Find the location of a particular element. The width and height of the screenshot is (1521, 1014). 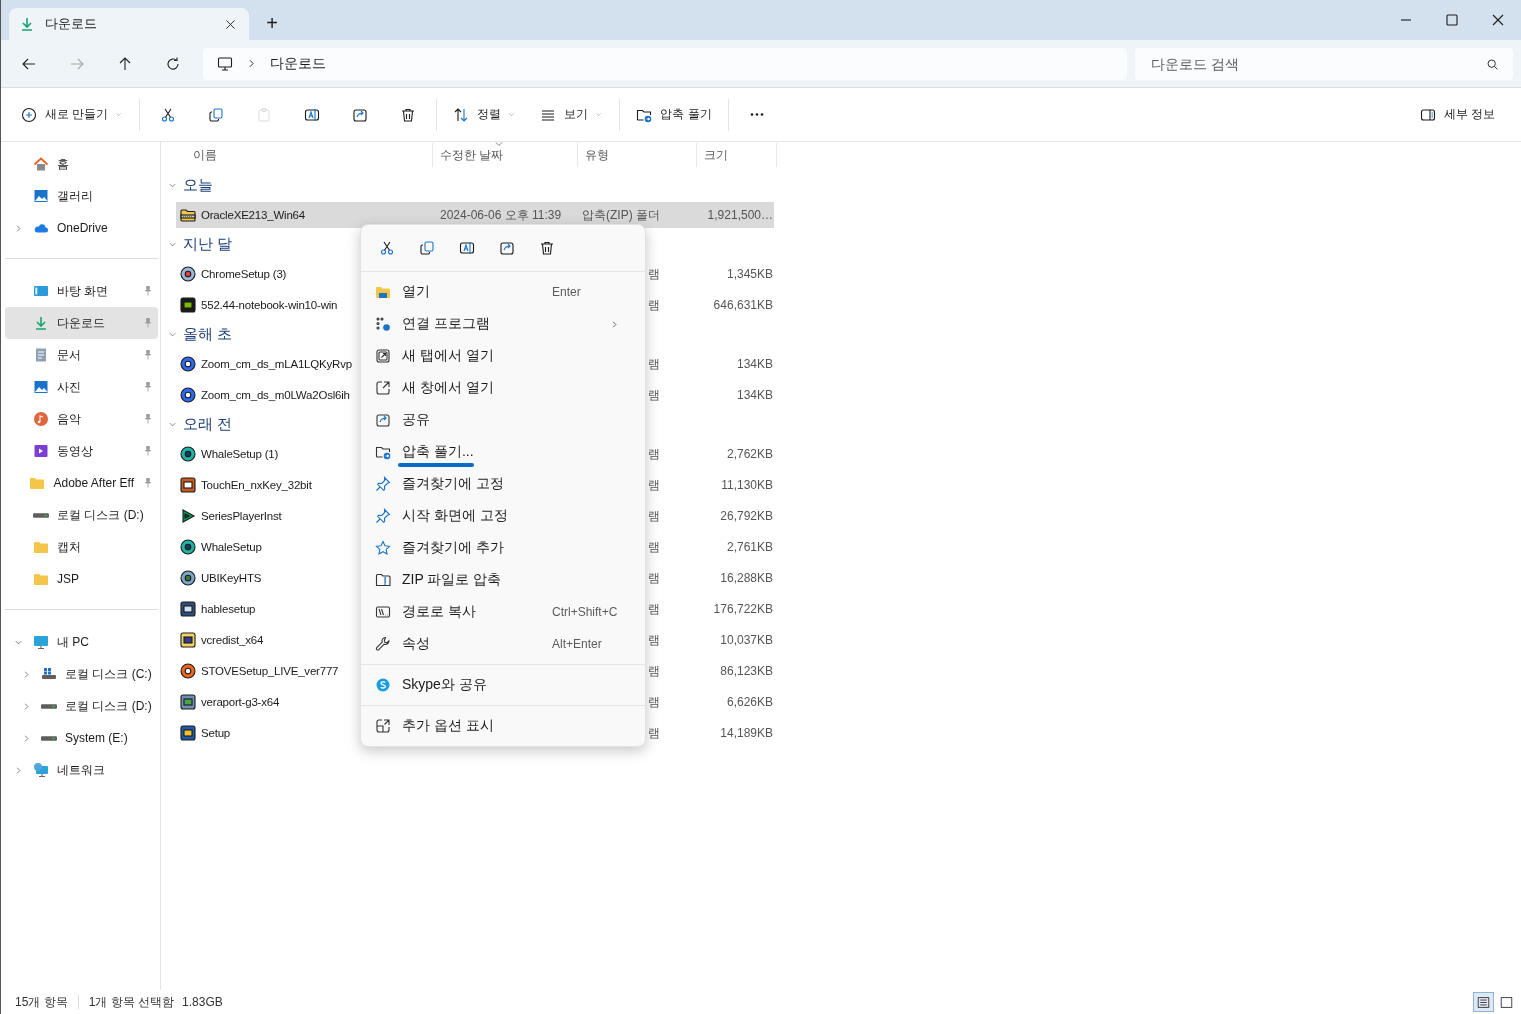

file-name: Setup is located at coordinates (216, 733).